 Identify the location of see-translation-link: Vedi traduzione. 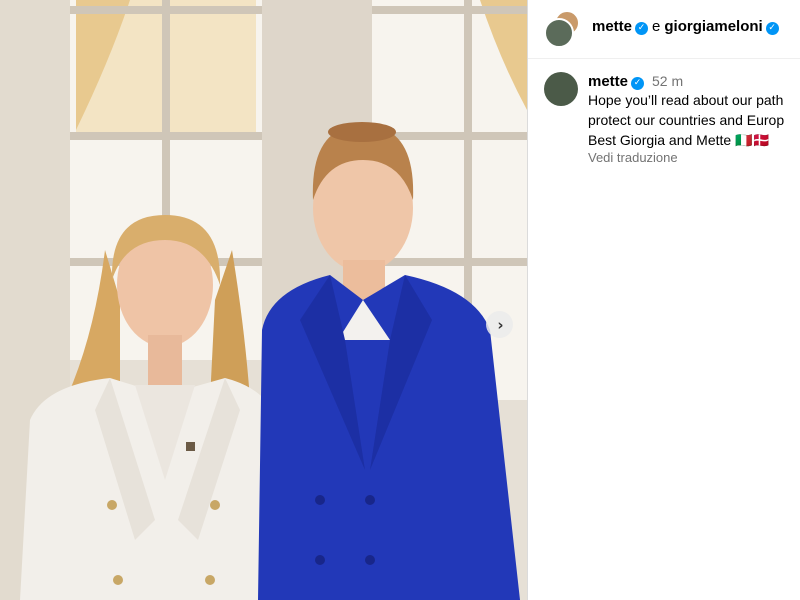
(694, 157).